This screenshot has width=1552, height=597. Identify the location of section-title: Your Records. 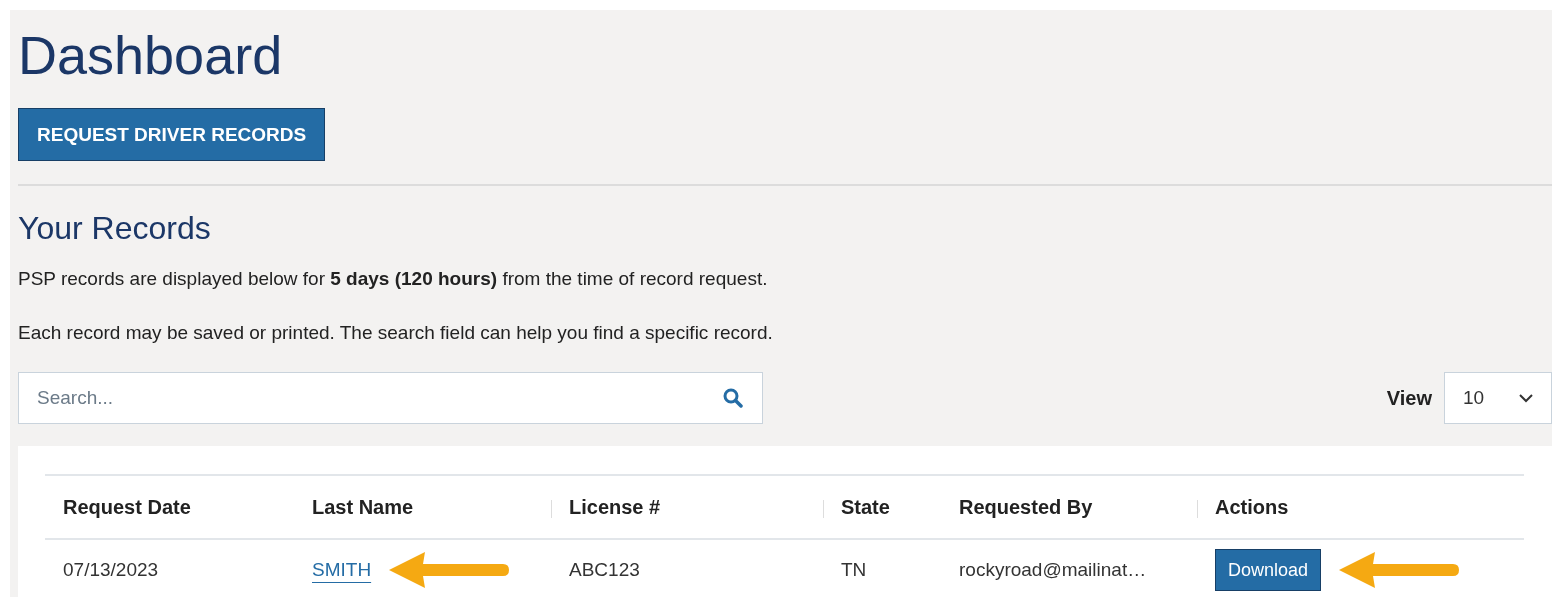
(114, 228).